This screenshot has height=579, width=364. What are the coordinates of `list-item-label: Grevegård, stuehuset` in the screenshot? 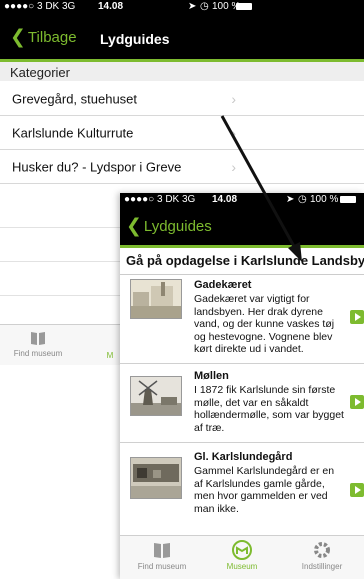 It's located at (75, 98).